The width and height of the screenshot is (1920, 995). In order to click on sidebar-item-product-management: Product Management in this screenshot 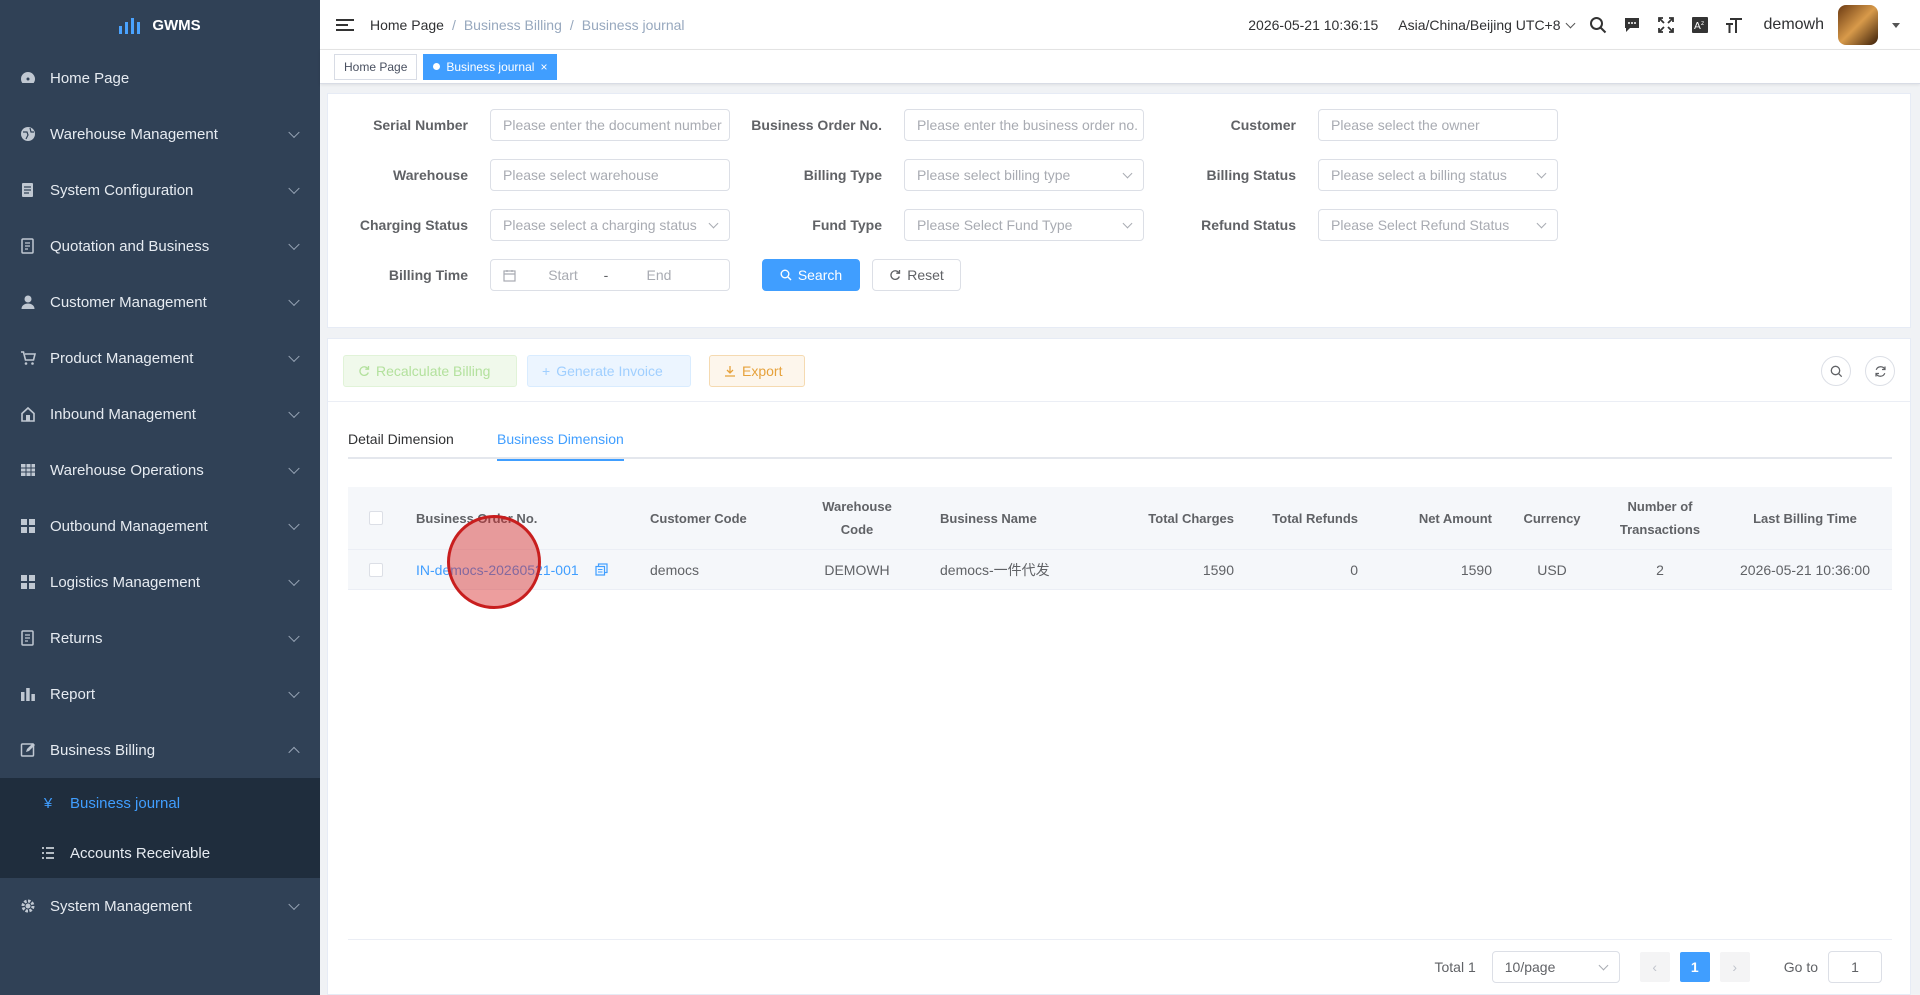, I will do `click(160, 358)`.